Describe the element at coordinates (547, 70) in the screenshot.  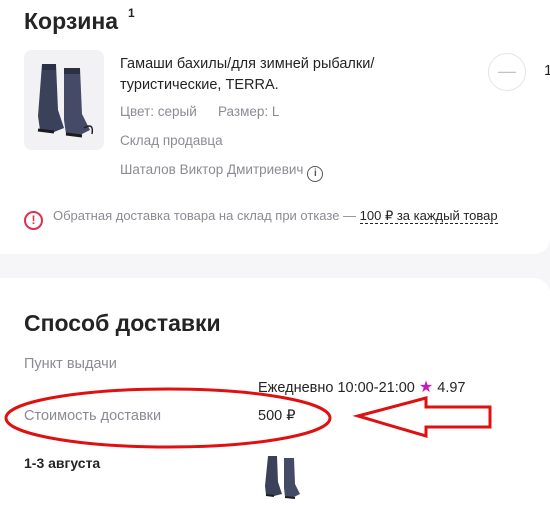
I see `quantity-value: 1` at that location.